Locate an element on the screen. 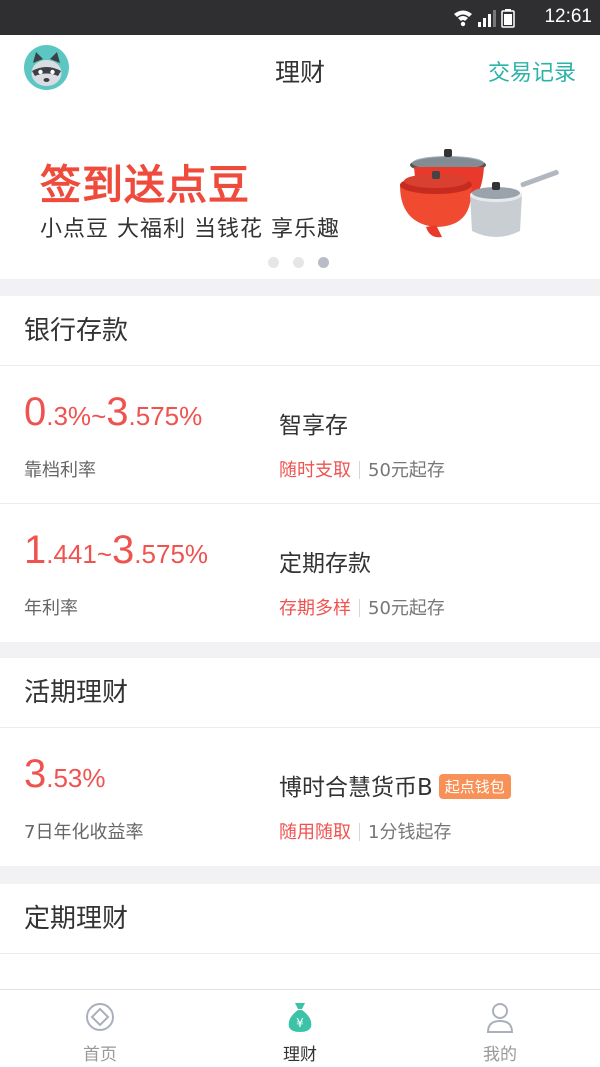 Image resolution: width=600 pixels, height=1067 pixels. carousel-dots is located at coordinates (305, 262).